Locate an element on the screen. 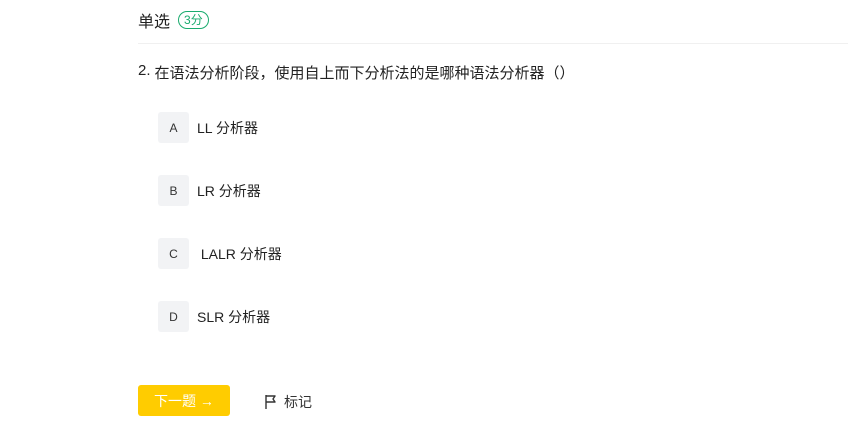  flag-icon is located at coordinates (270, 402).